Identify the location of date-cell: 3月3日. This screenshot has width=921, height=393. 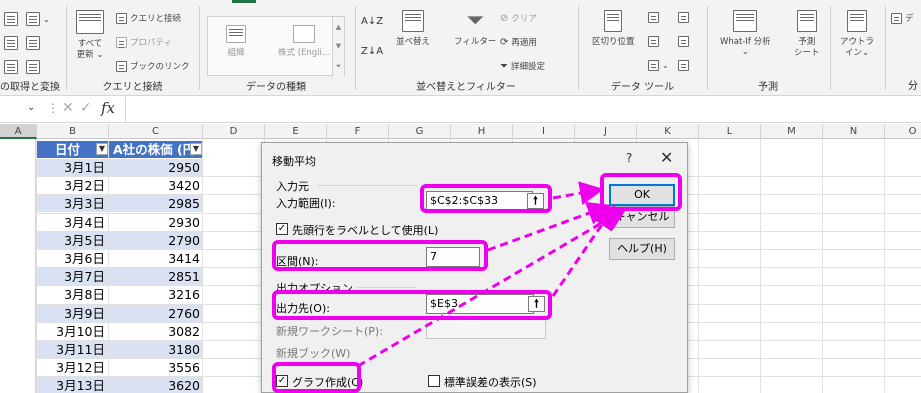
(73, 204).